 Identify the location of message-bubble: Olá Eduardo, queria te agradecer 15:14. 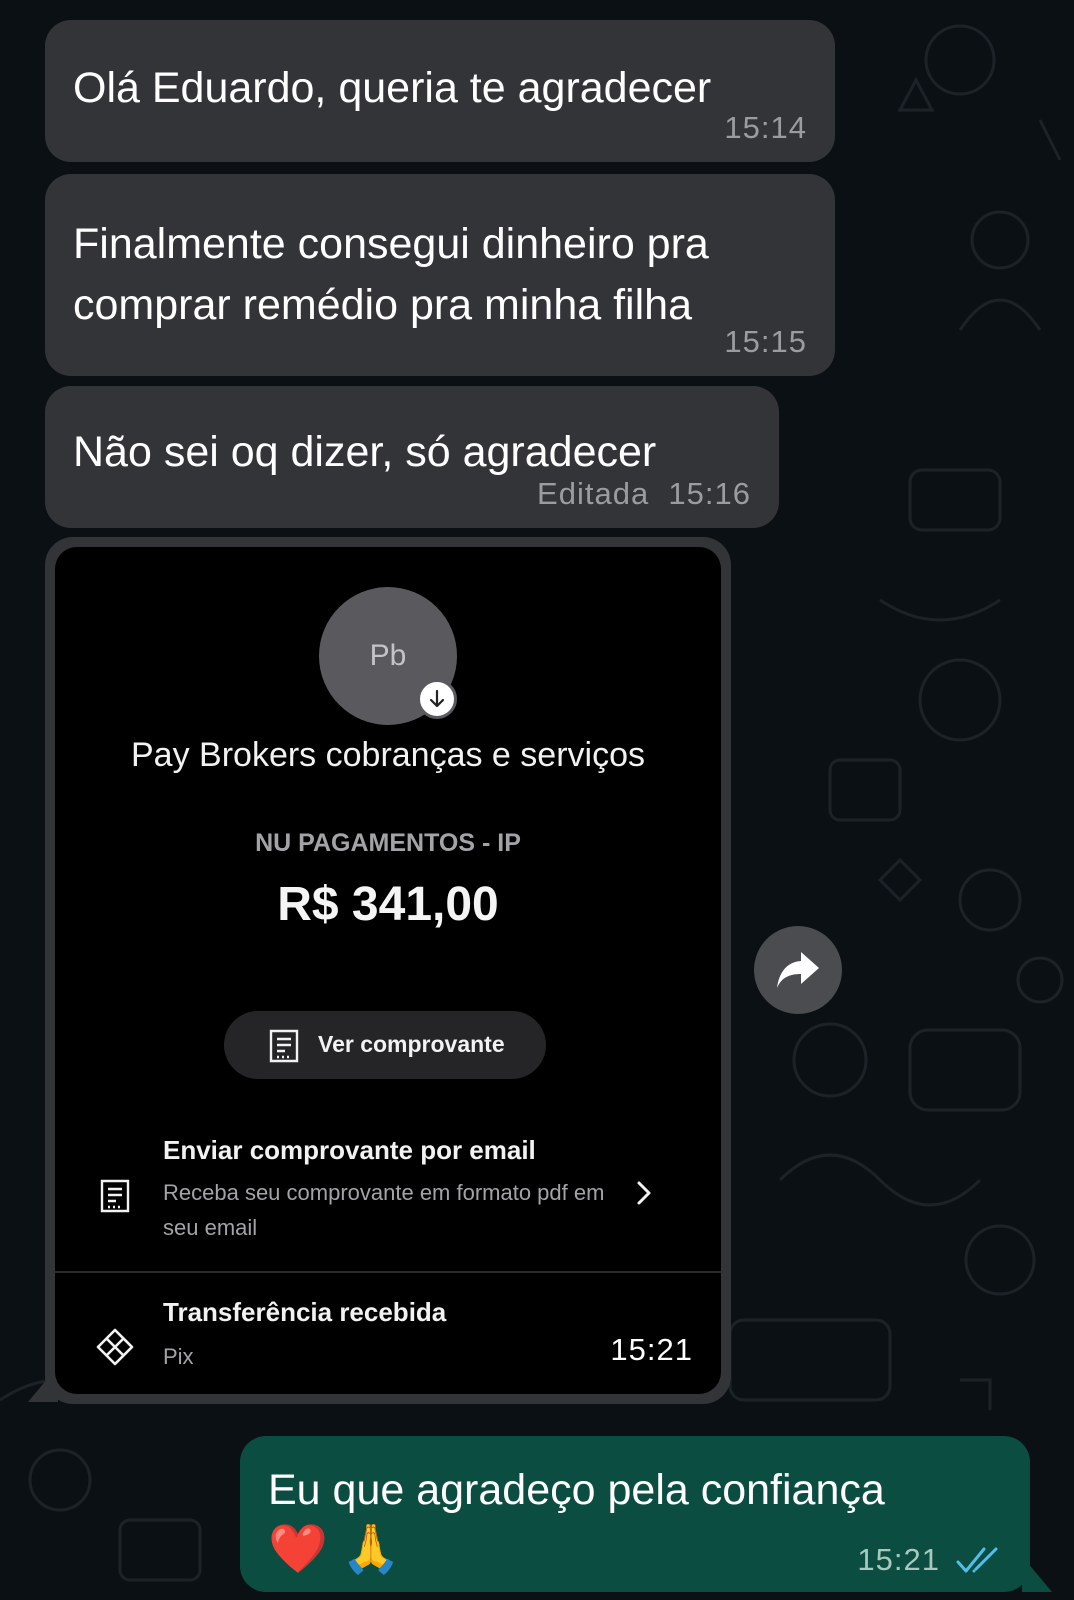
(440, 91).